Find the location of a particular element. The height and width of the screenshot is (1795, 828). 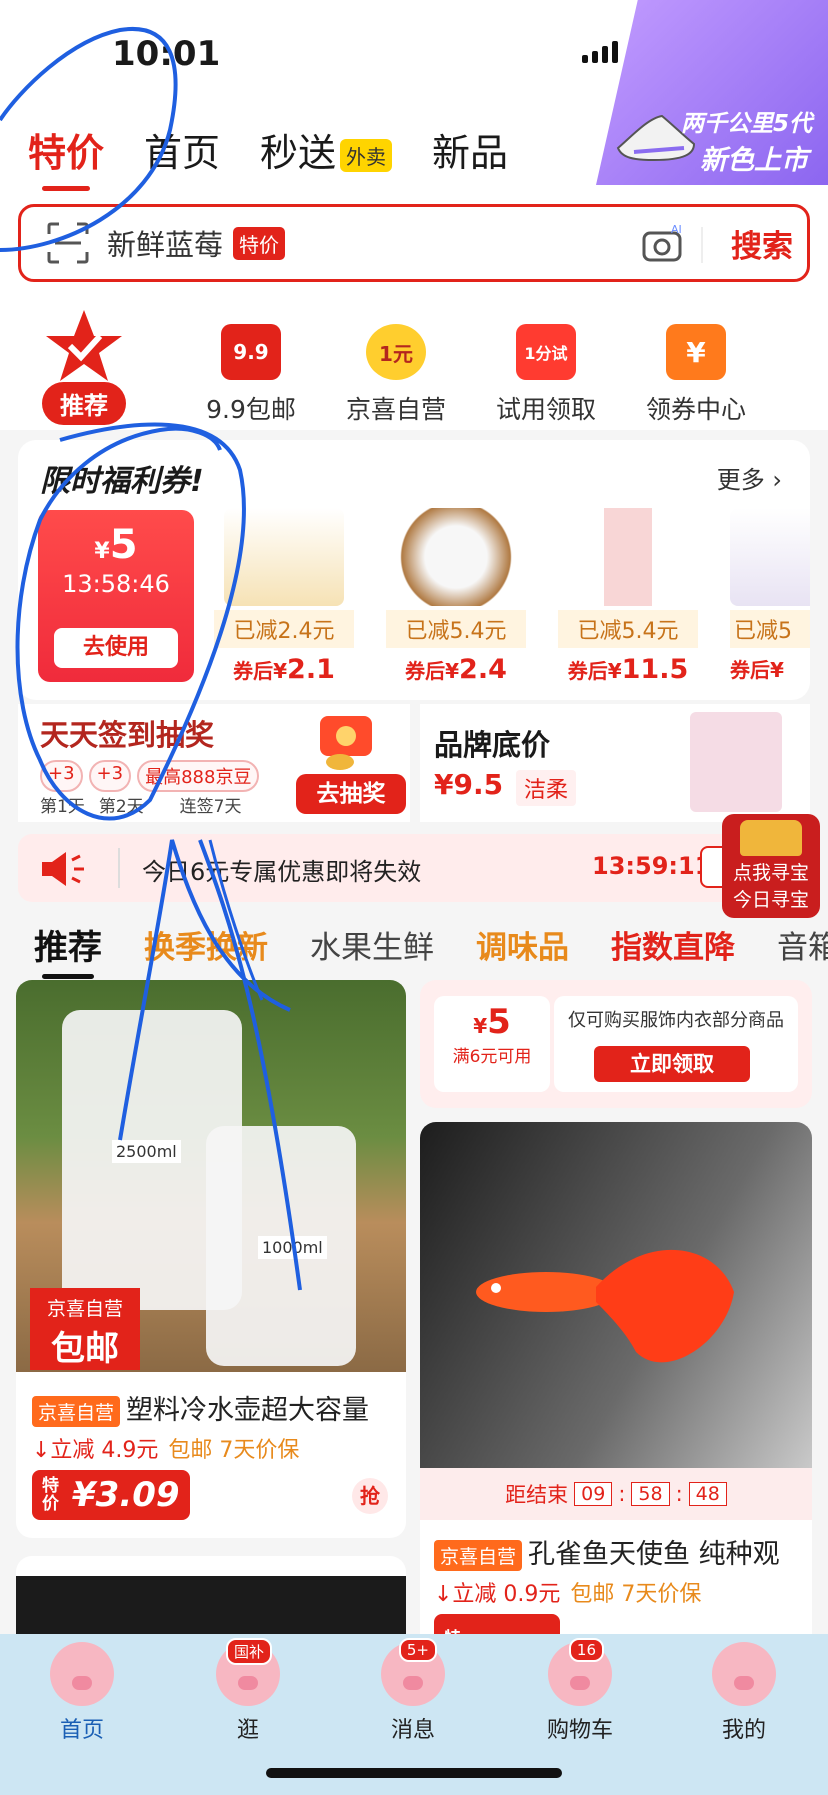

deal-item: 已减2.4元 券后¥2.1 is located at coordinates (284, 596).